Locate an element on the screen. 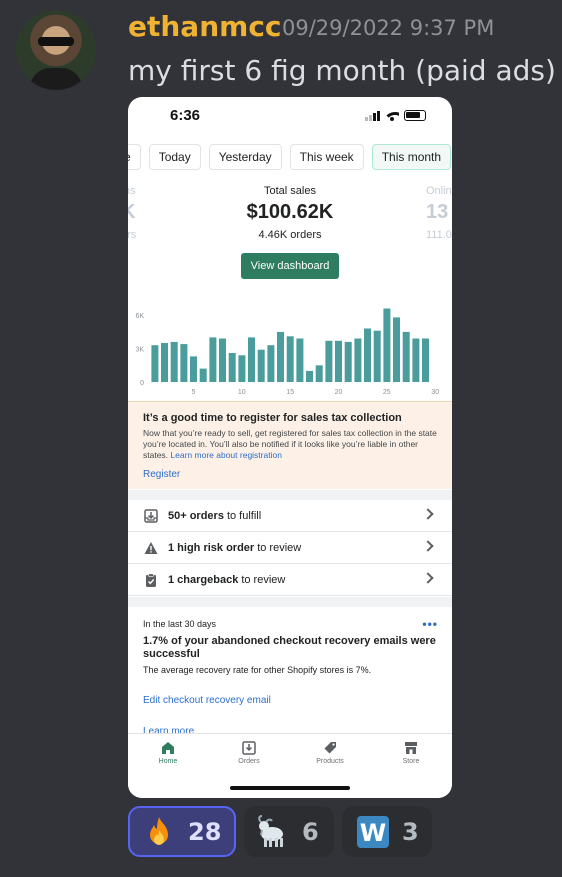 The height and width of the screenshot is (877, 562). message-text: my first 6 fig month (paid ads) is located at coordinates (342, 70).